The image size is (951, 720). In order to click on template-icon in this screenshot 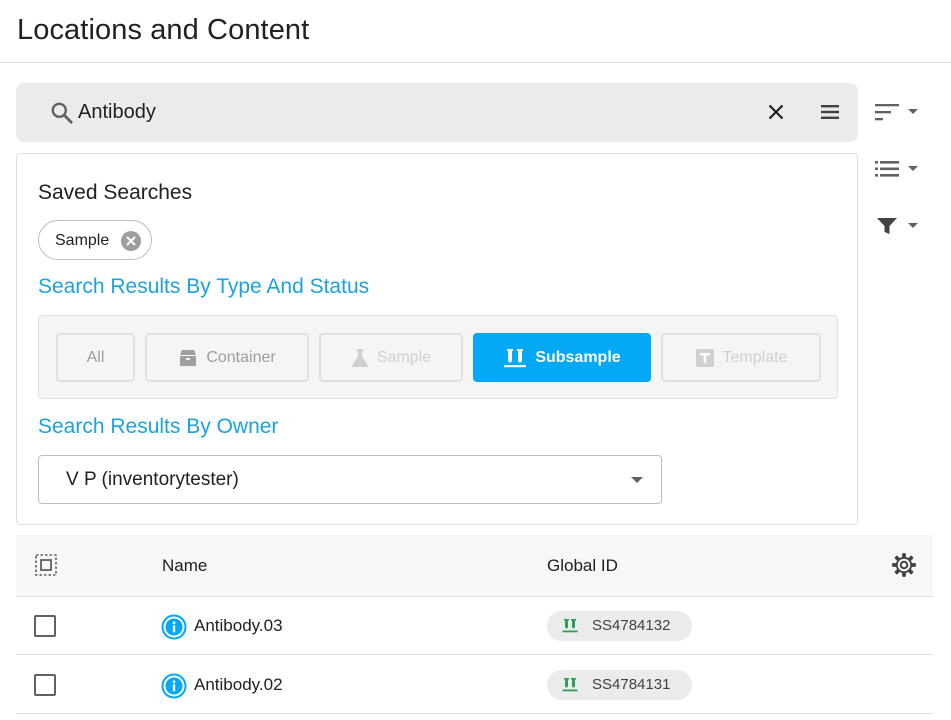, I will do `click(704, 357)`.